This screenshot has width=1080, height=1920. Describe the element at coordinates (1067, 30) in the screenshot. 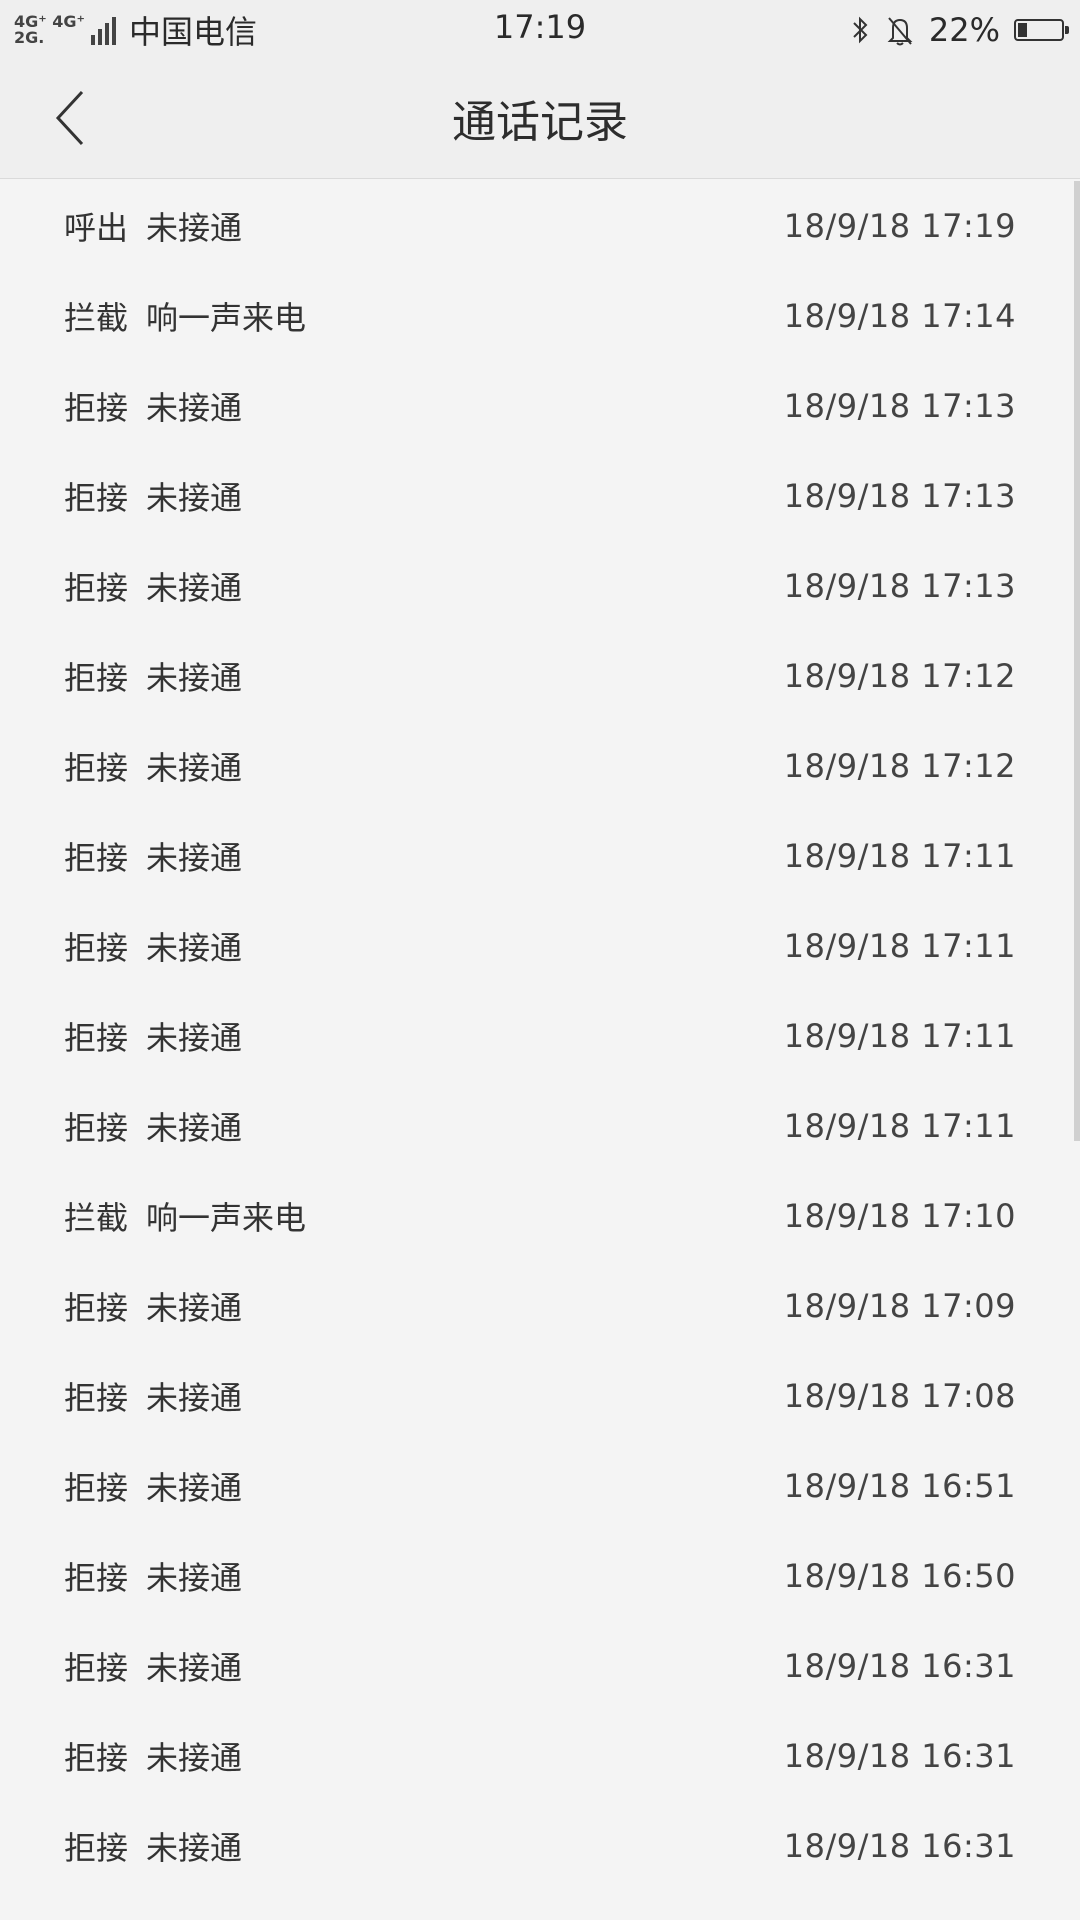

I see `battery-nub` at that location.